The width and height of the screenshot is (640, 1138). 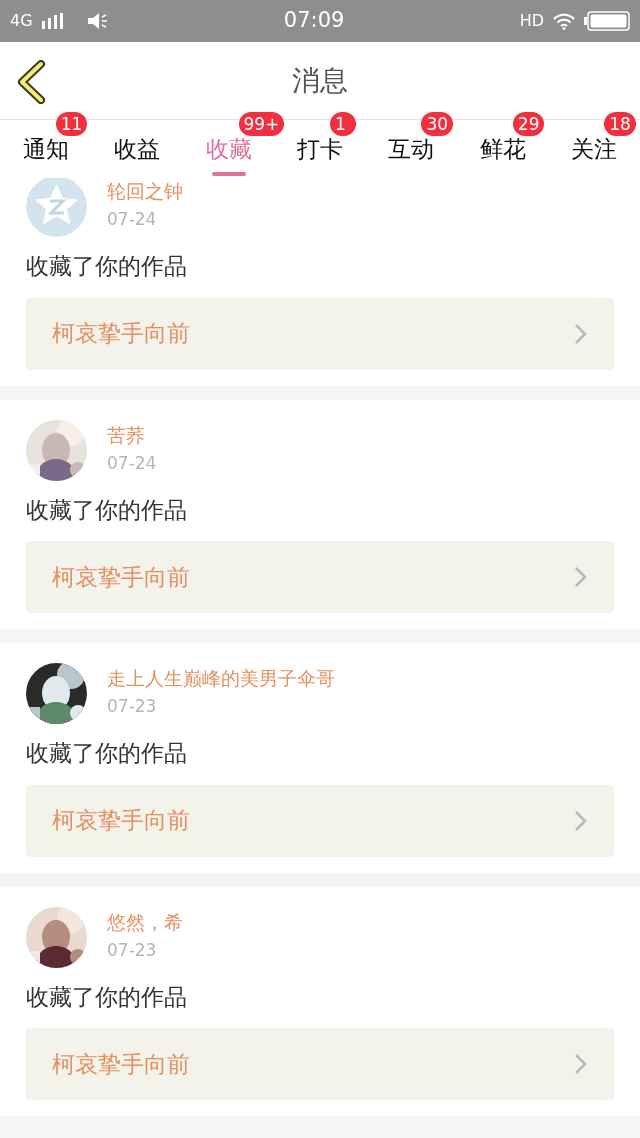 What do you see at coordinates (437, 124) in the screenshot?
I see `count-badge: 30` at bounding box center [437, 124].